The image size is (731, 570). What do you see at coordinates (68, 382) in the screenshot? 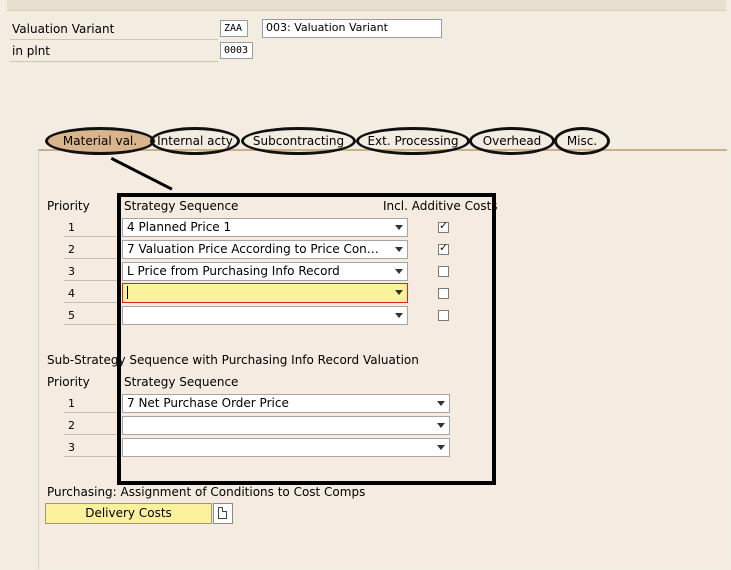
I see `substrategy-priority-header: Priority` at bounding box center [68, 382].